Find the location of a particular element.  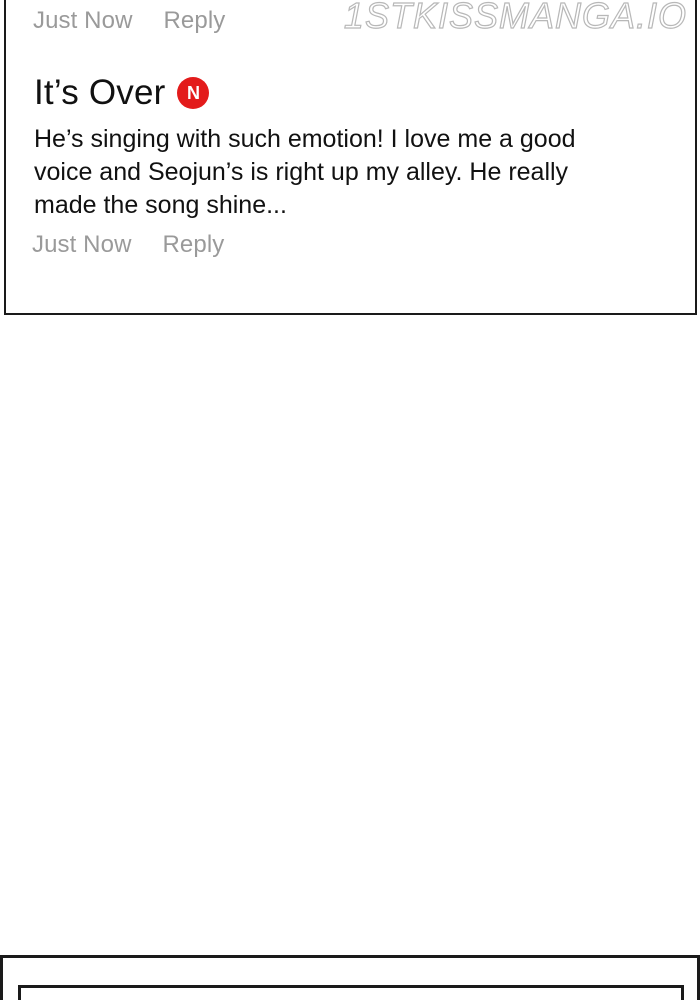

comment-meta: Just Now Reply is located at coordinates (128, 245).